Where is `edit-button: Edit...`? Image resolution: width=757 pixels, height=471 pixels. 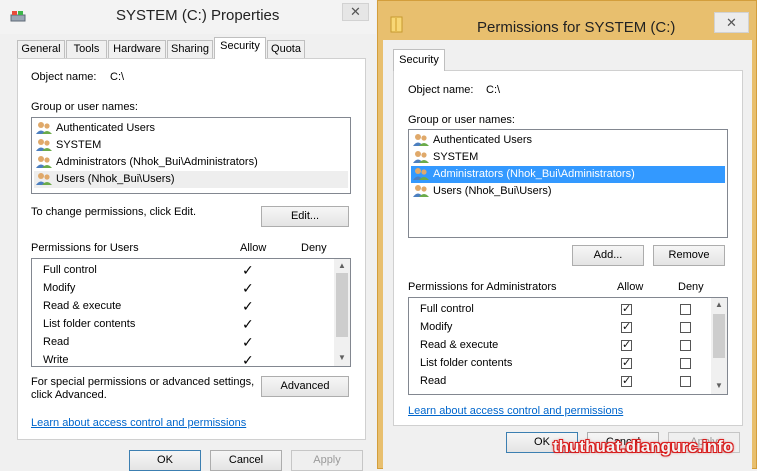 edit-button: Edit... is located at coordinates (305, 216).